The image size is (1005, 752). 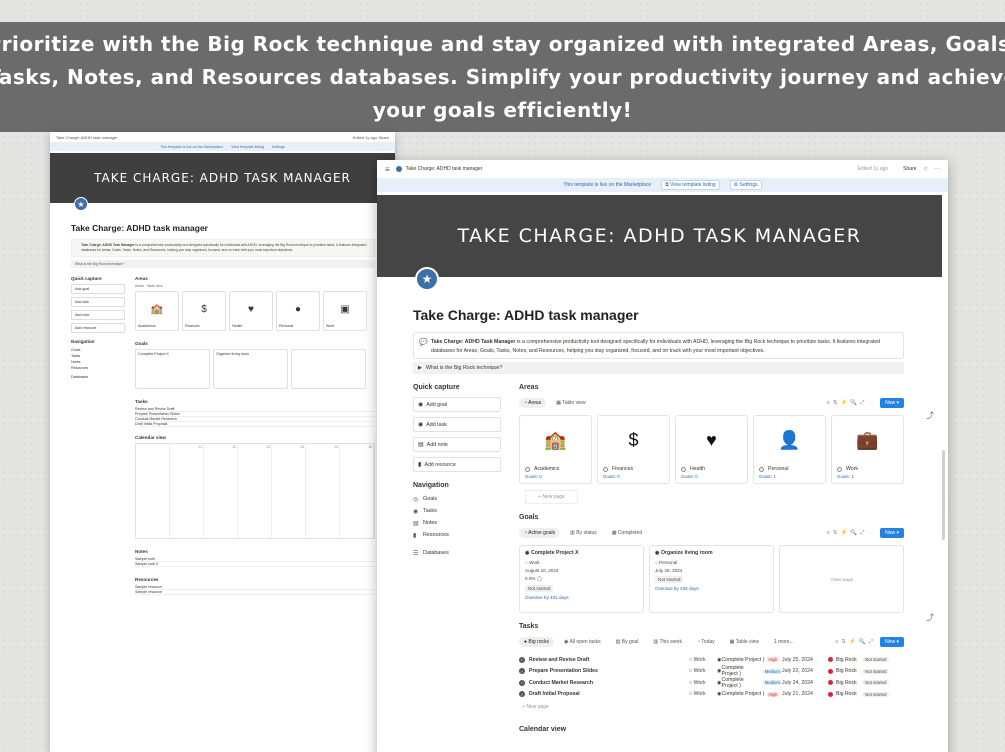 What do you see at coordinates (457, 424) in the screenshot?
I see `add-task-button: ◉ Add task` at bounding box center [457, 424].